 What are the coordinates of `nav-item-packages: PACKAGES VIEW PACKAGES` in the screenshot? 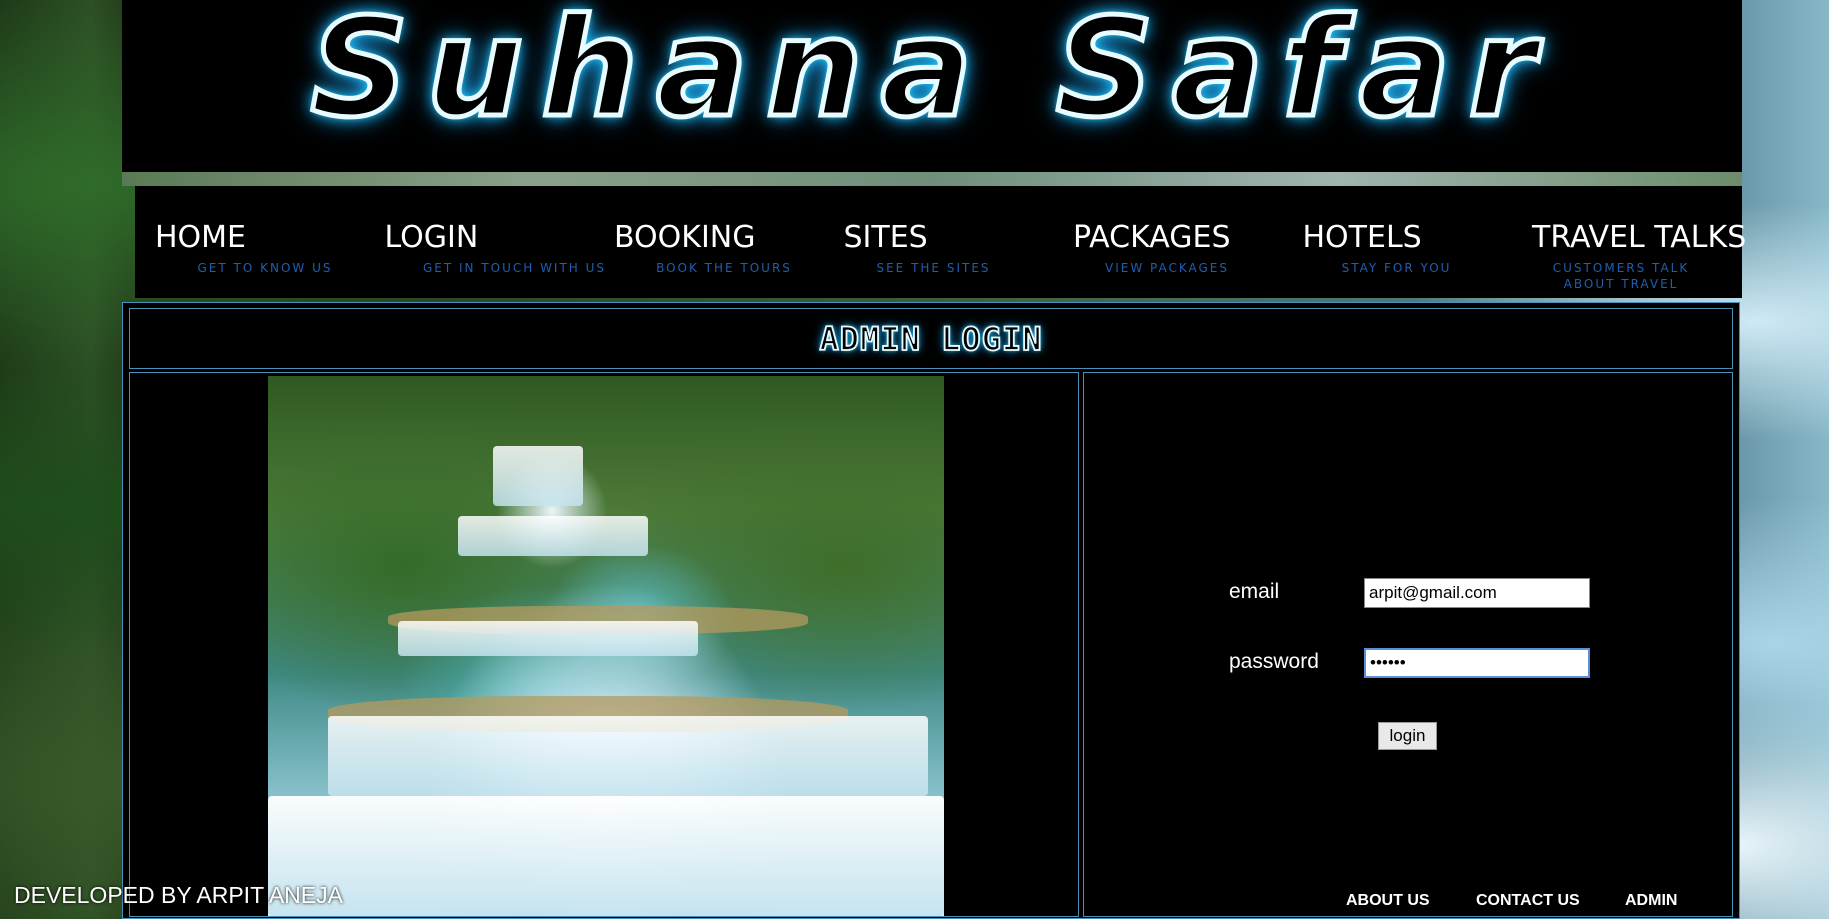 It's located at (1168, 242).